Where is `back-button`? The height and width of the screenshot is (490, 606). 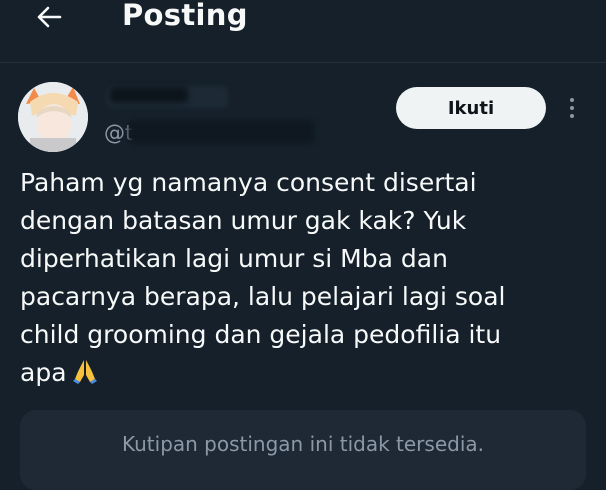 back-button is located at coordinates (49, 17).